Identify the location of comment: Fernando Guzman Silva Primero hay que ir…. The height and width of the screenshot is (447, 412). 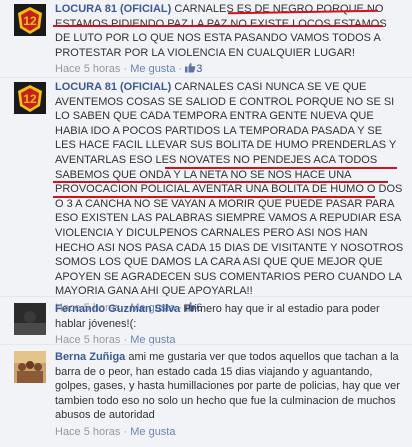
(206, 321).